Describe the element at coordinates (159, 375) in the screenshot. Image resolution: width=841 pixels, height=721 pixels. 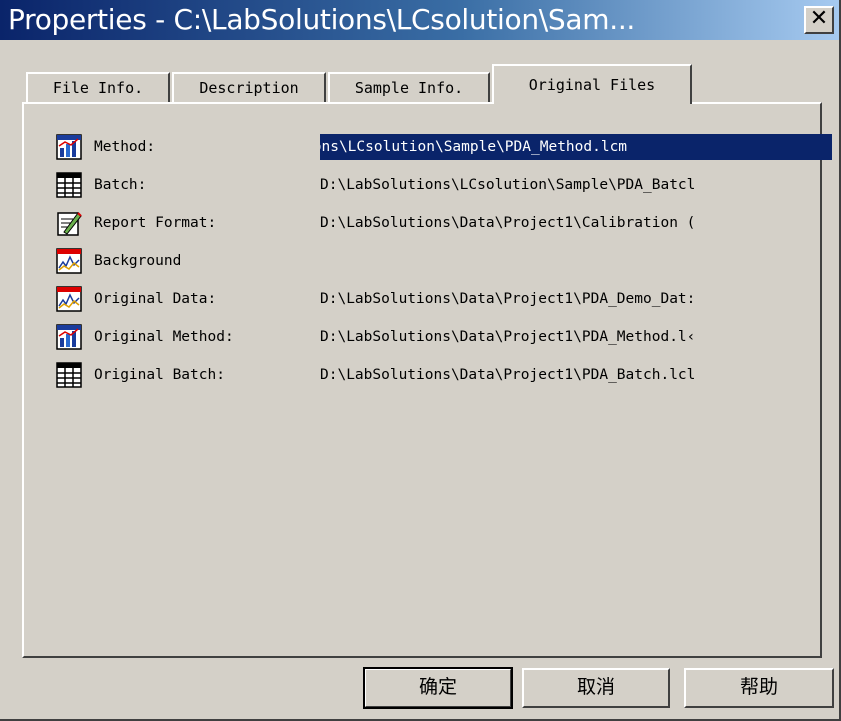
I see `file-label: Original Batch:` at that location.